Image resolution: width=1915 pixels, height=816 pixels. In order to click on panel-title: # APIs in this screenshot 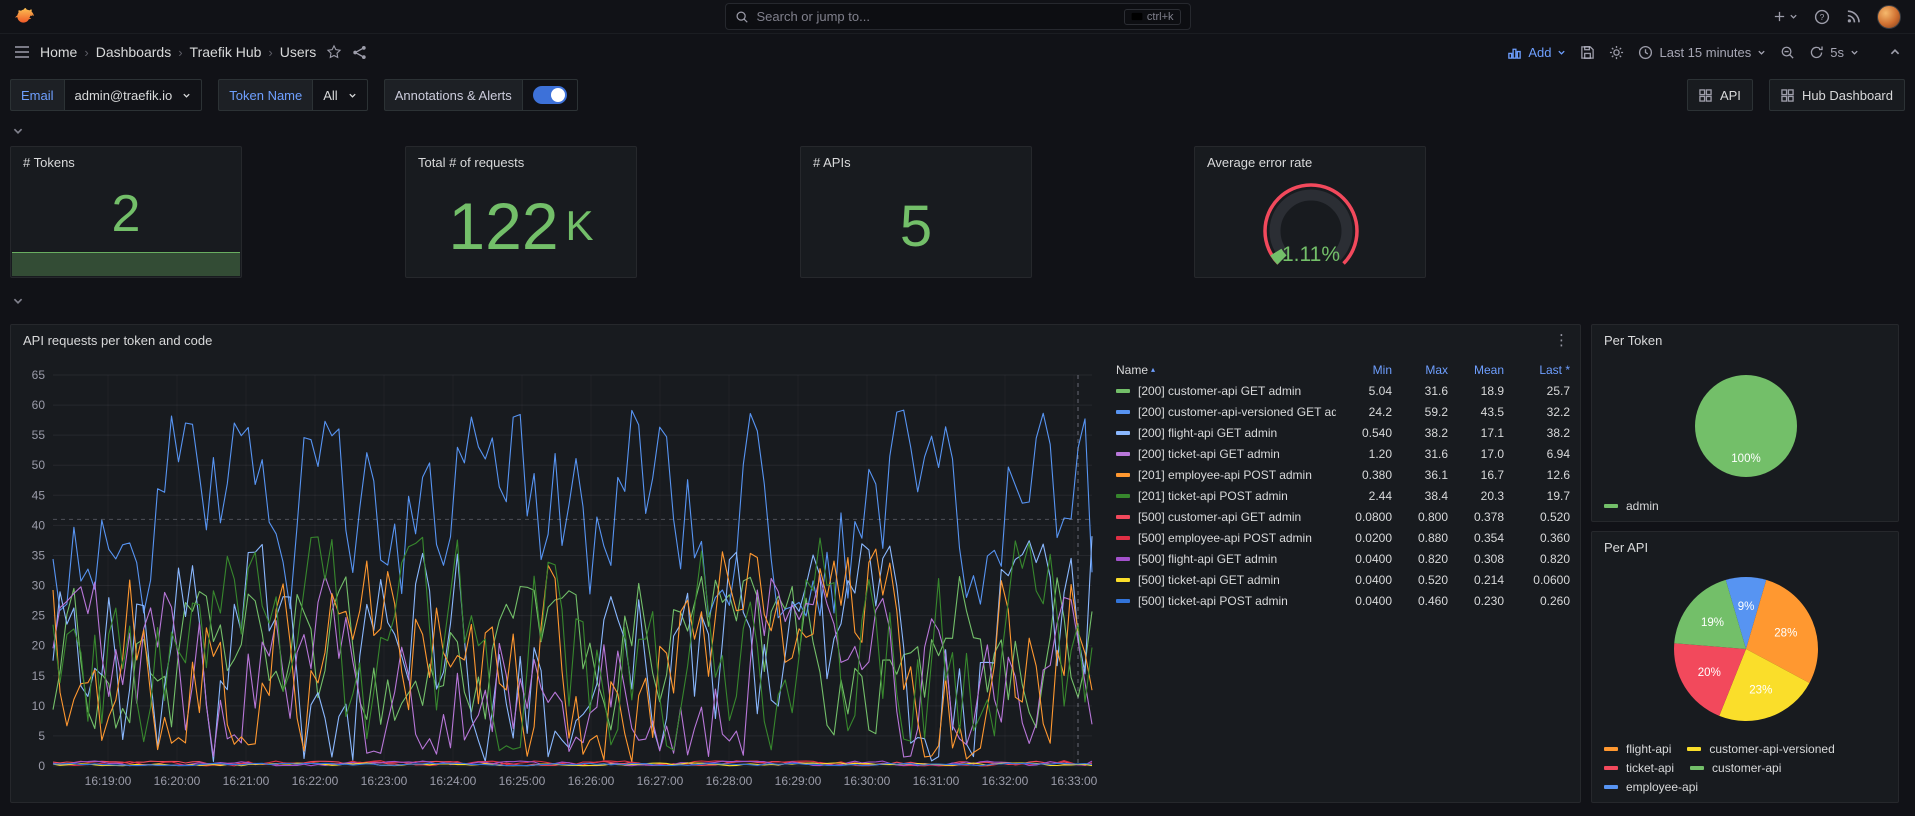, I will do `click(832, 162)`.